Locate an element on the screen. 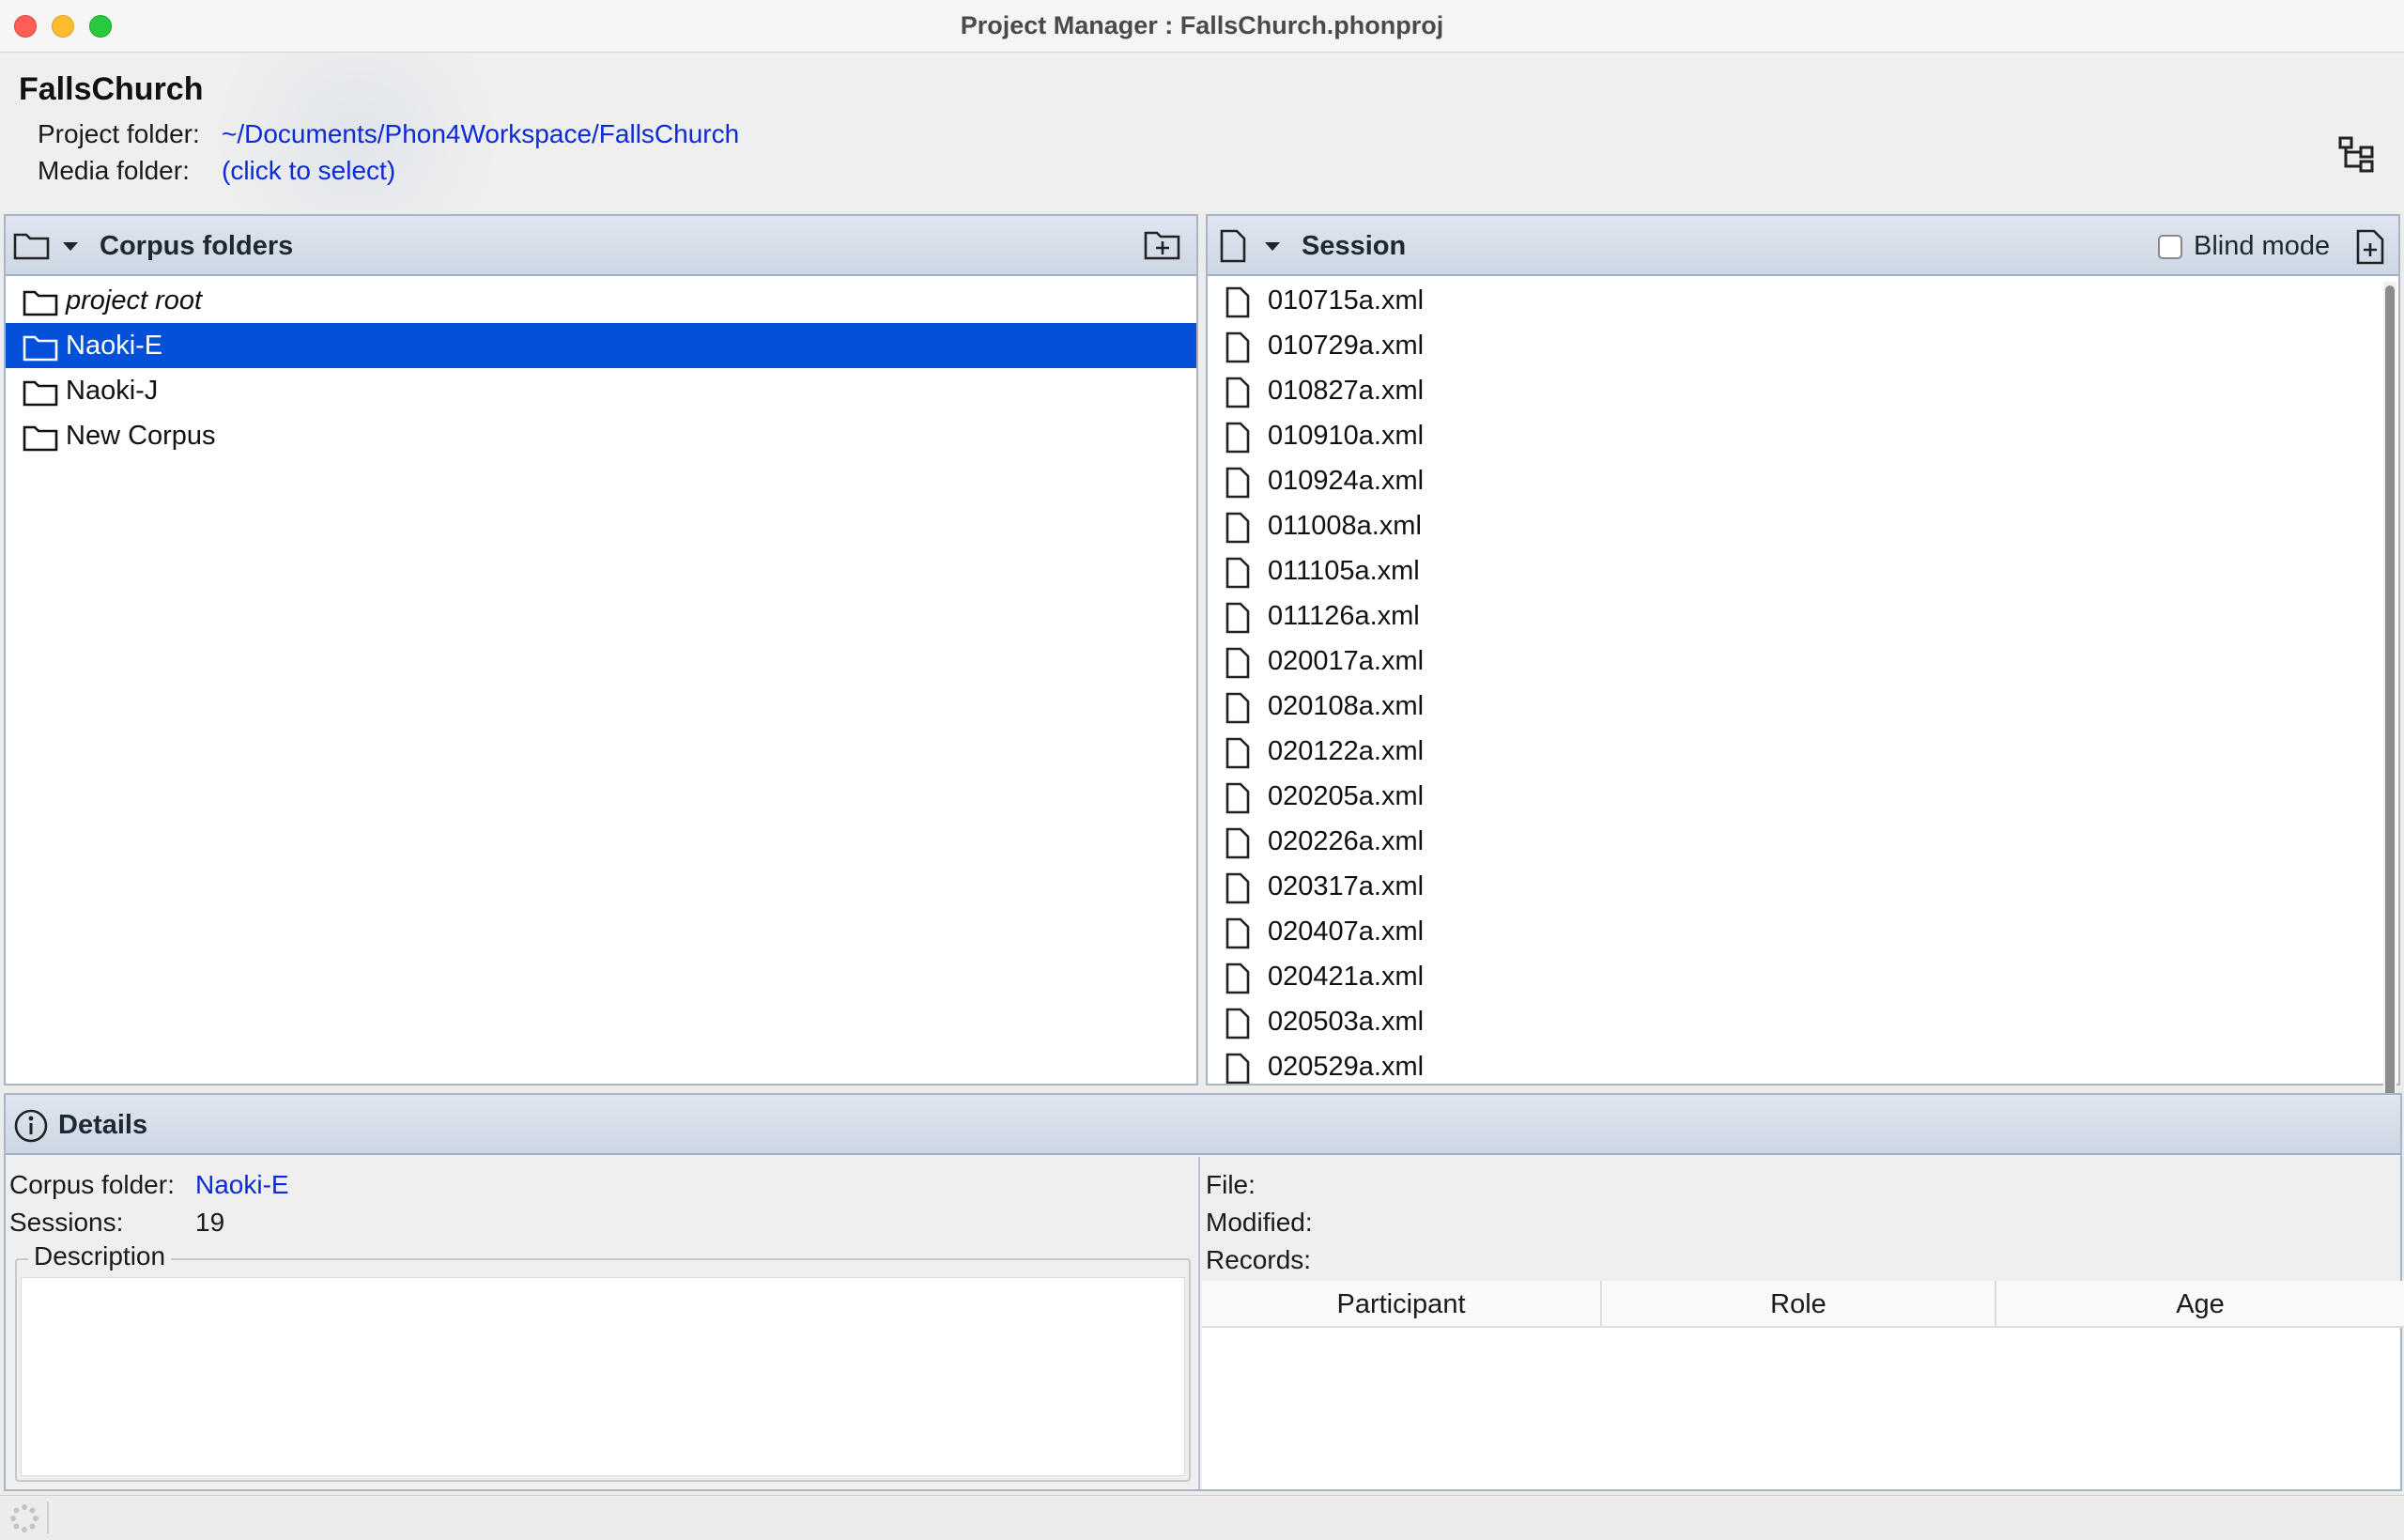 The width and height of the screenshot is (2404, 1540). column-header-role: Role is located at coordinates (1799, 1304).